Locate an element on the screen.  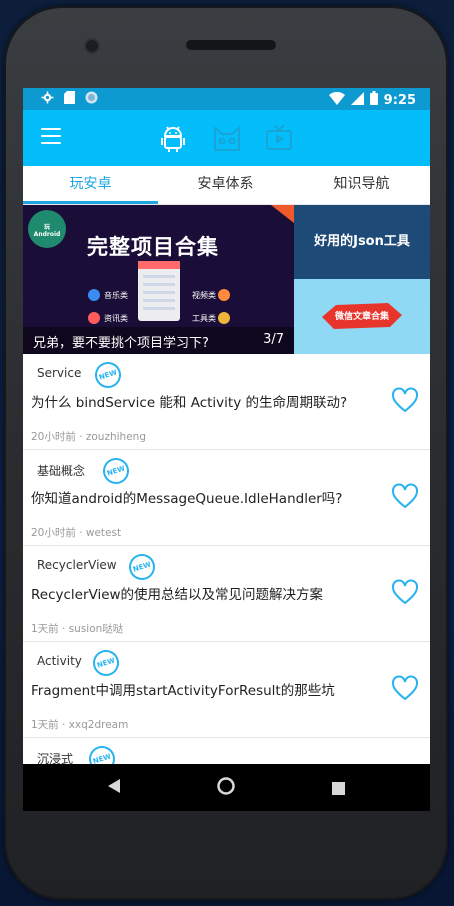
article-title: 你知道android的MessageQueue.IdleHandler吗? is located at coordinates (187, 499).